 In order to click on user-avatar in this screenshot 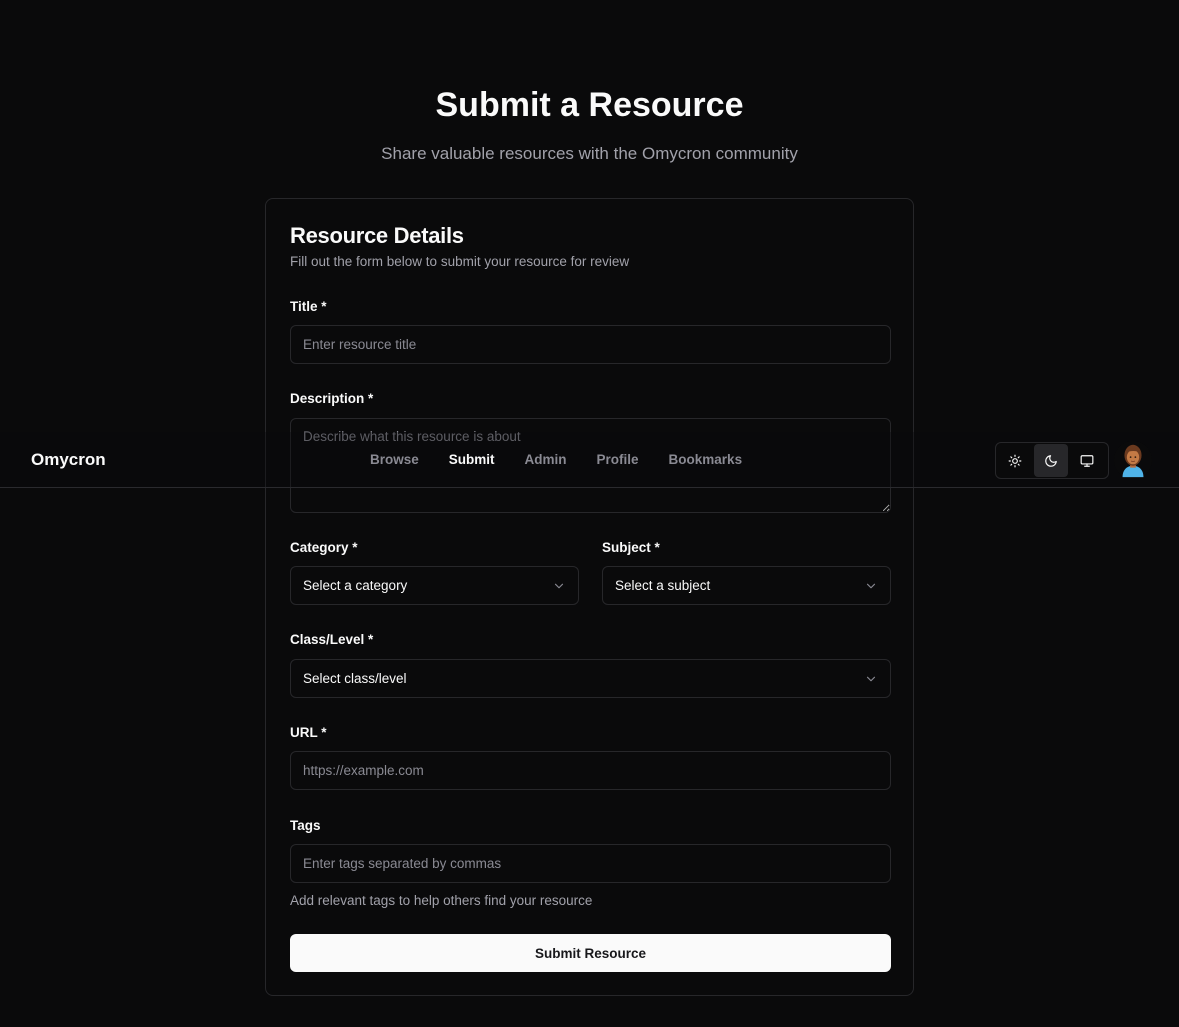, I will do `click(1133, 460)`.